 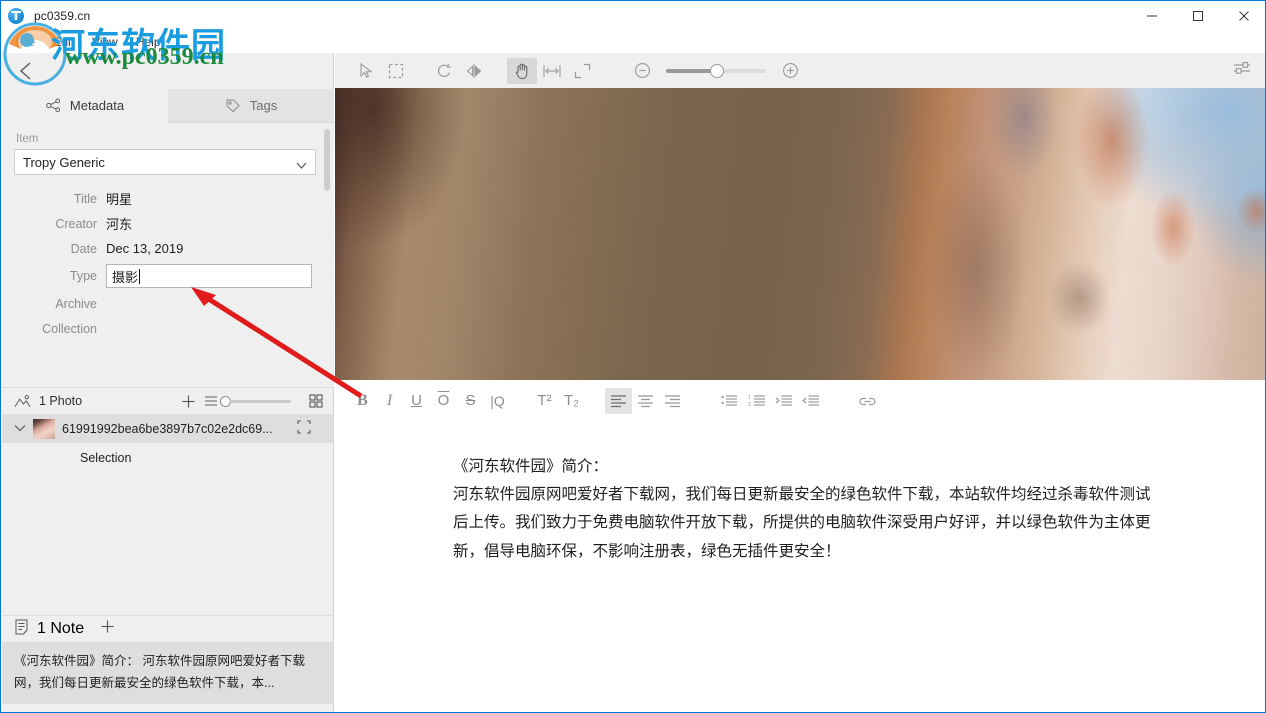 What do you see at coordinates (756, 401) in the screenshot?
I see `ordered-list-button: 1 2` at bounding box center [756, 401].